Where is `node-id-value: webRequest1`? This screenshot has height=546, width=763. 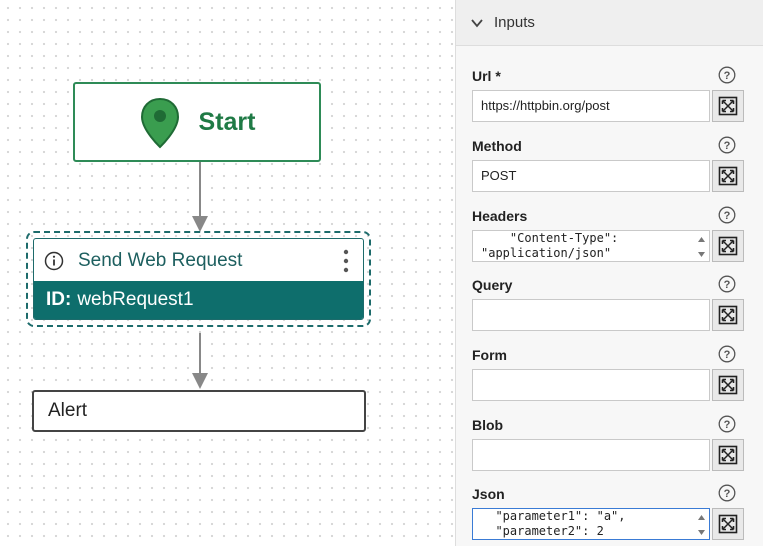 node-id-value: webRequest1 is located at coordinates (135, 299).